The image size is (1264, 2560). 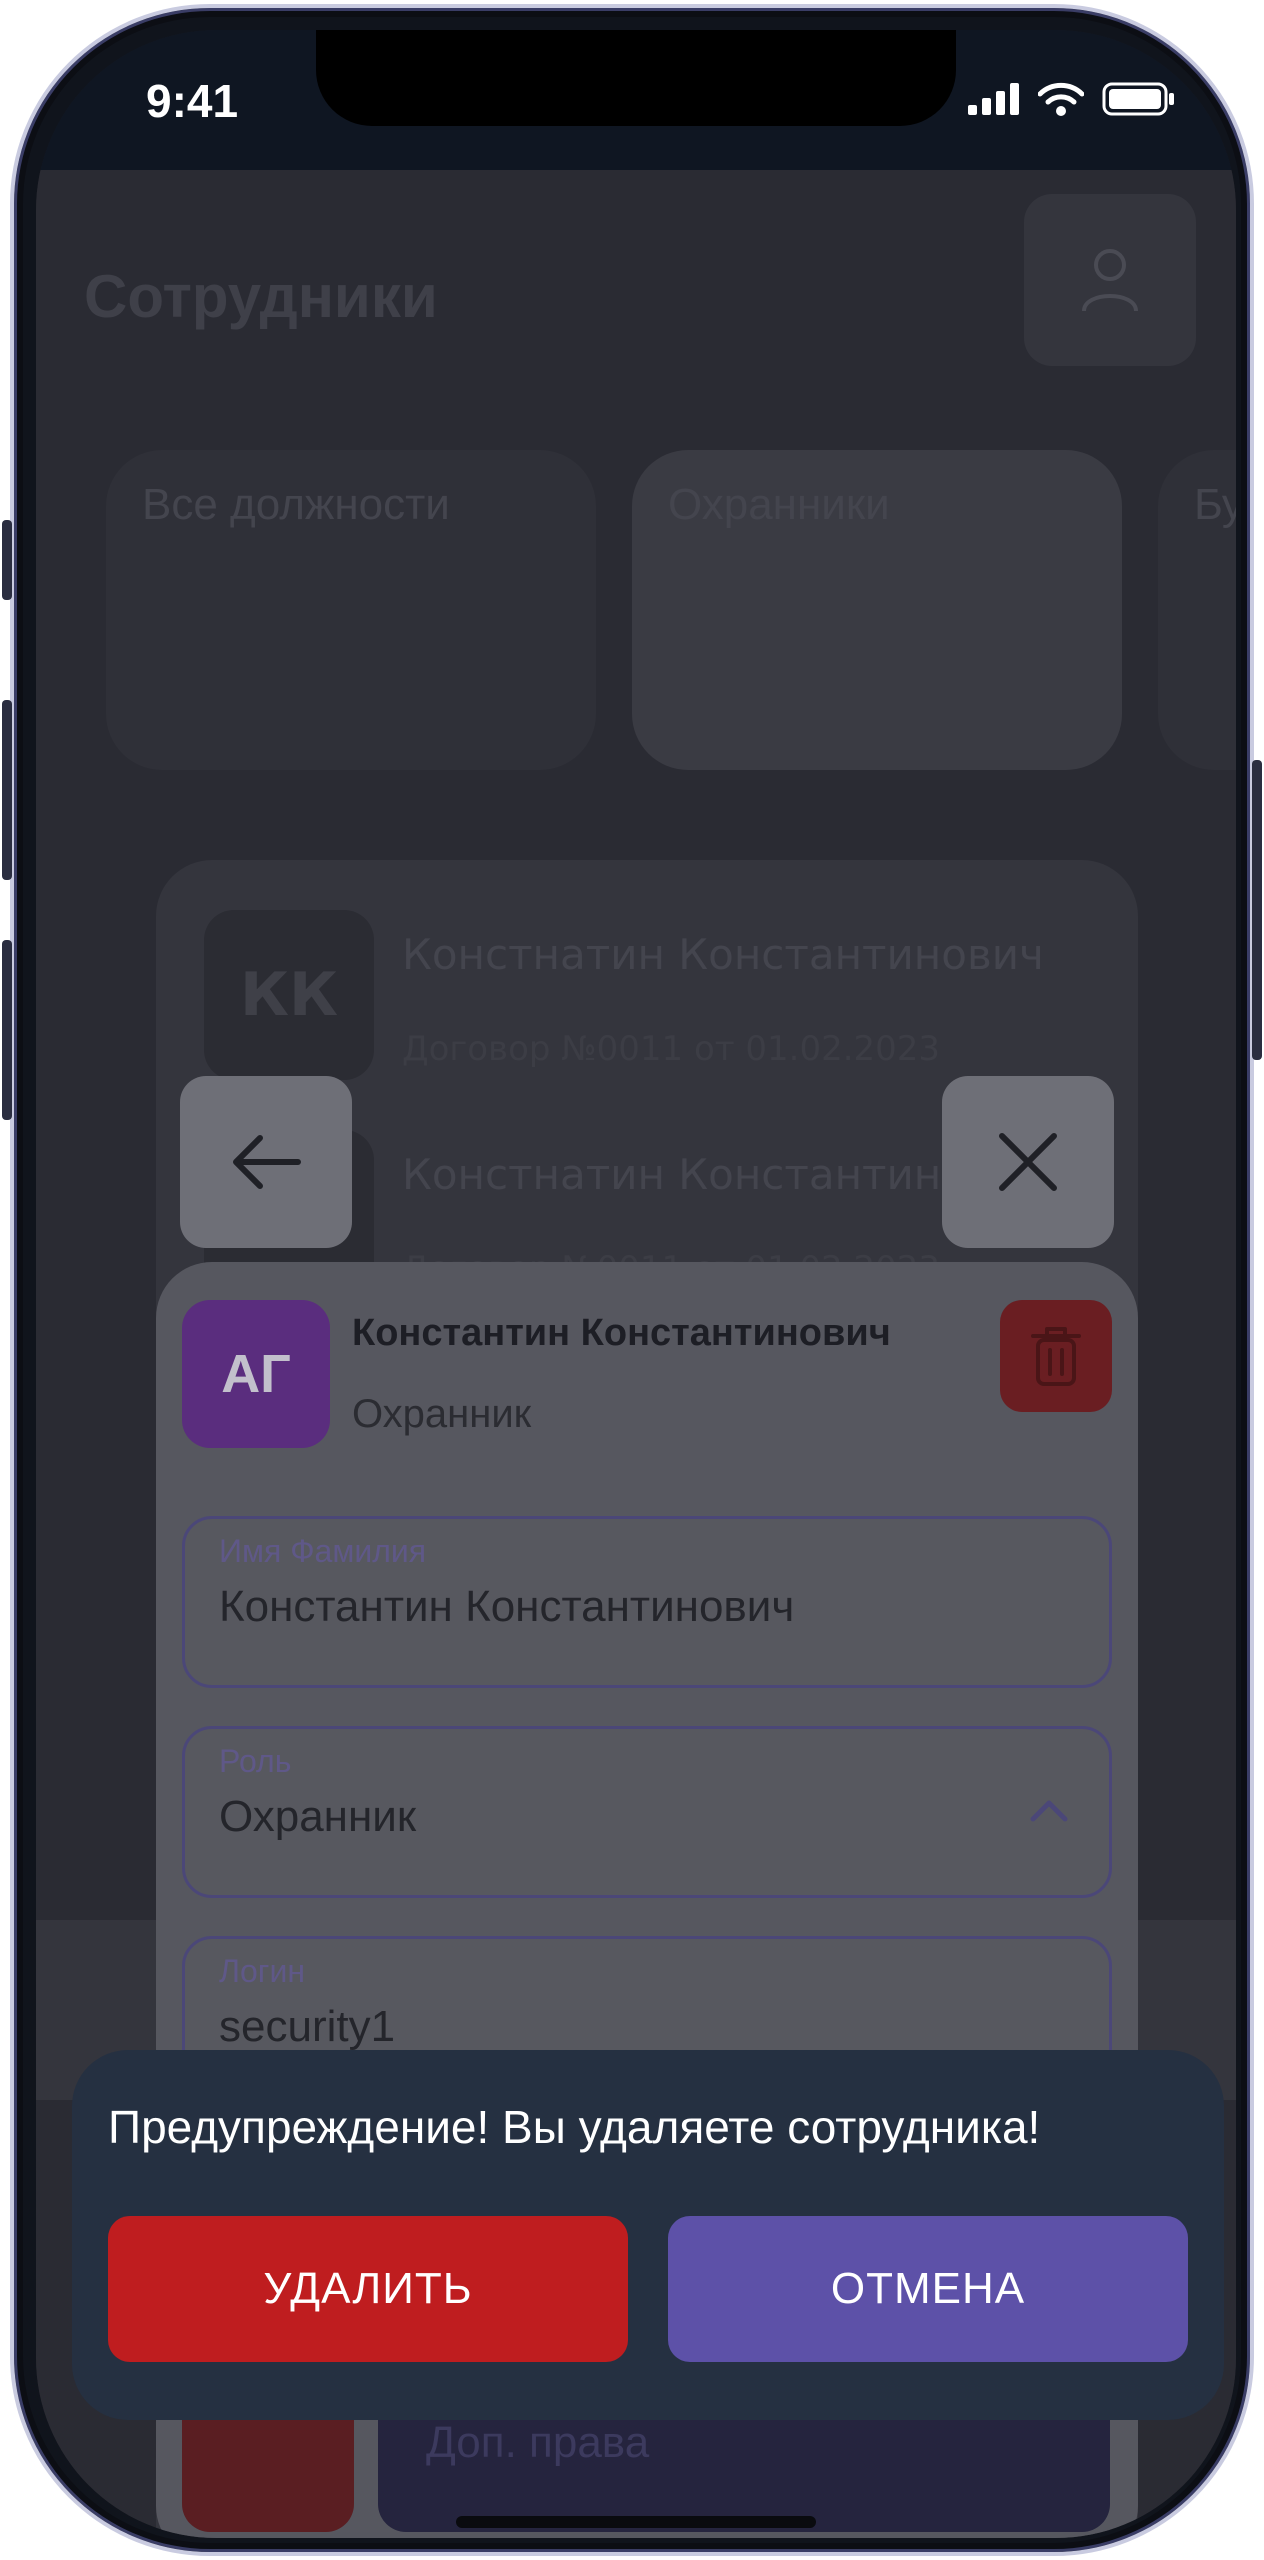 I want to click on field-label: Логин, so click(x=262, y=1971).